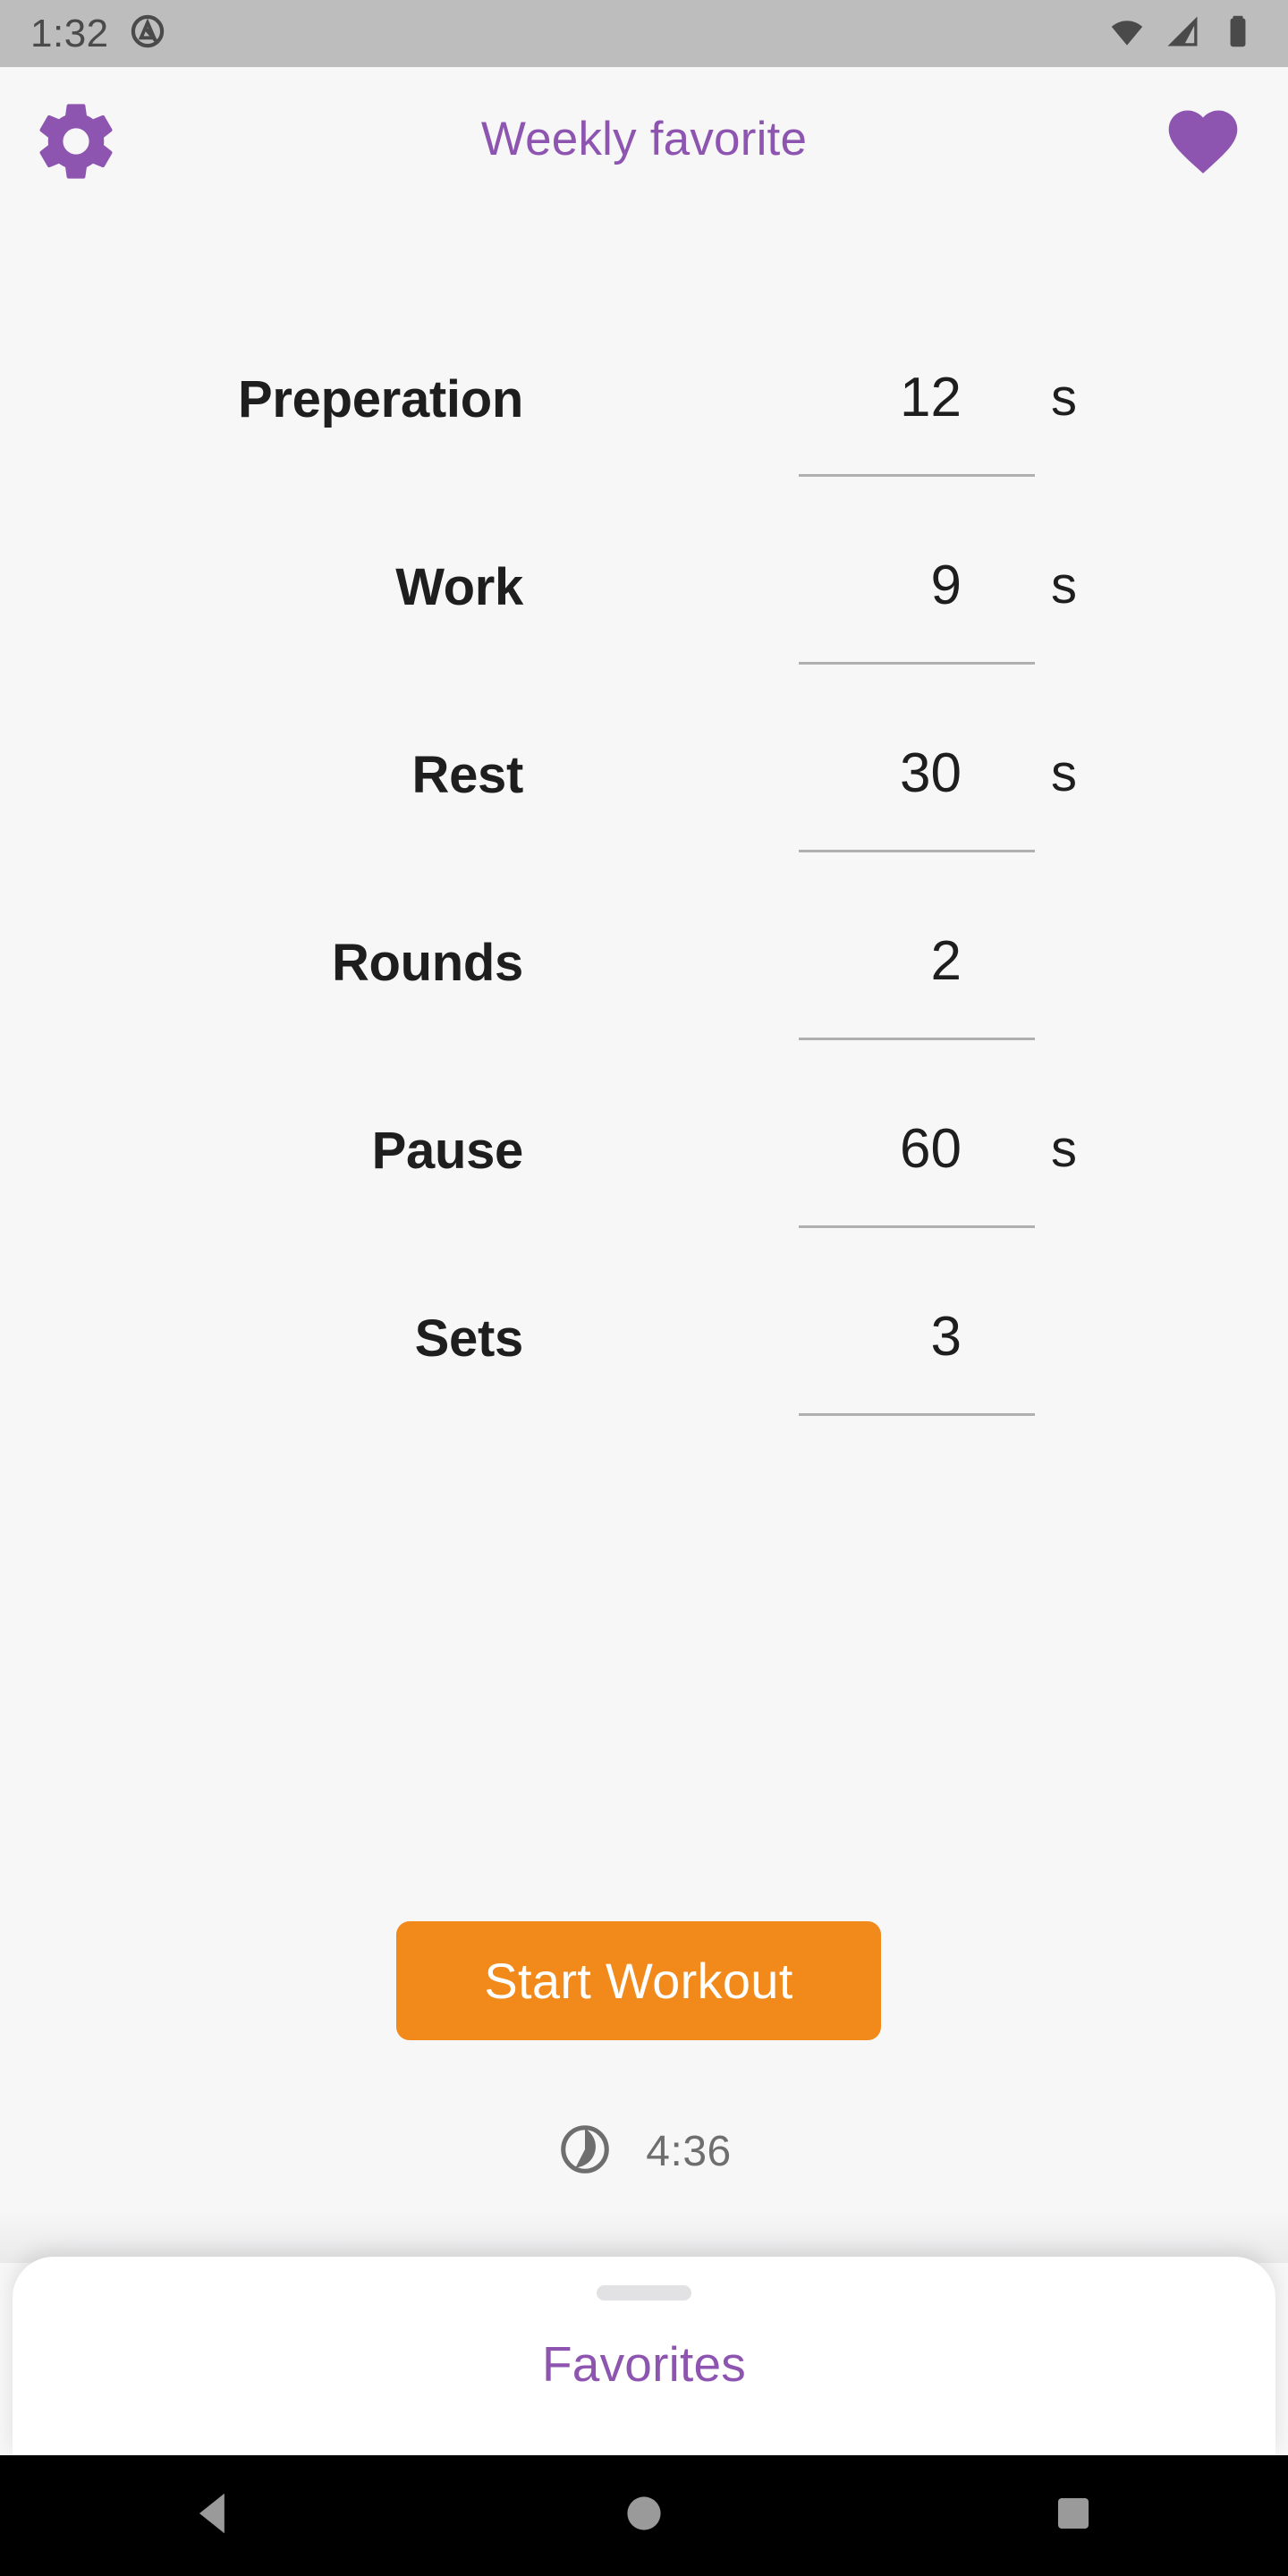  I want to click on work-input: 9 s, so click(938, 605).